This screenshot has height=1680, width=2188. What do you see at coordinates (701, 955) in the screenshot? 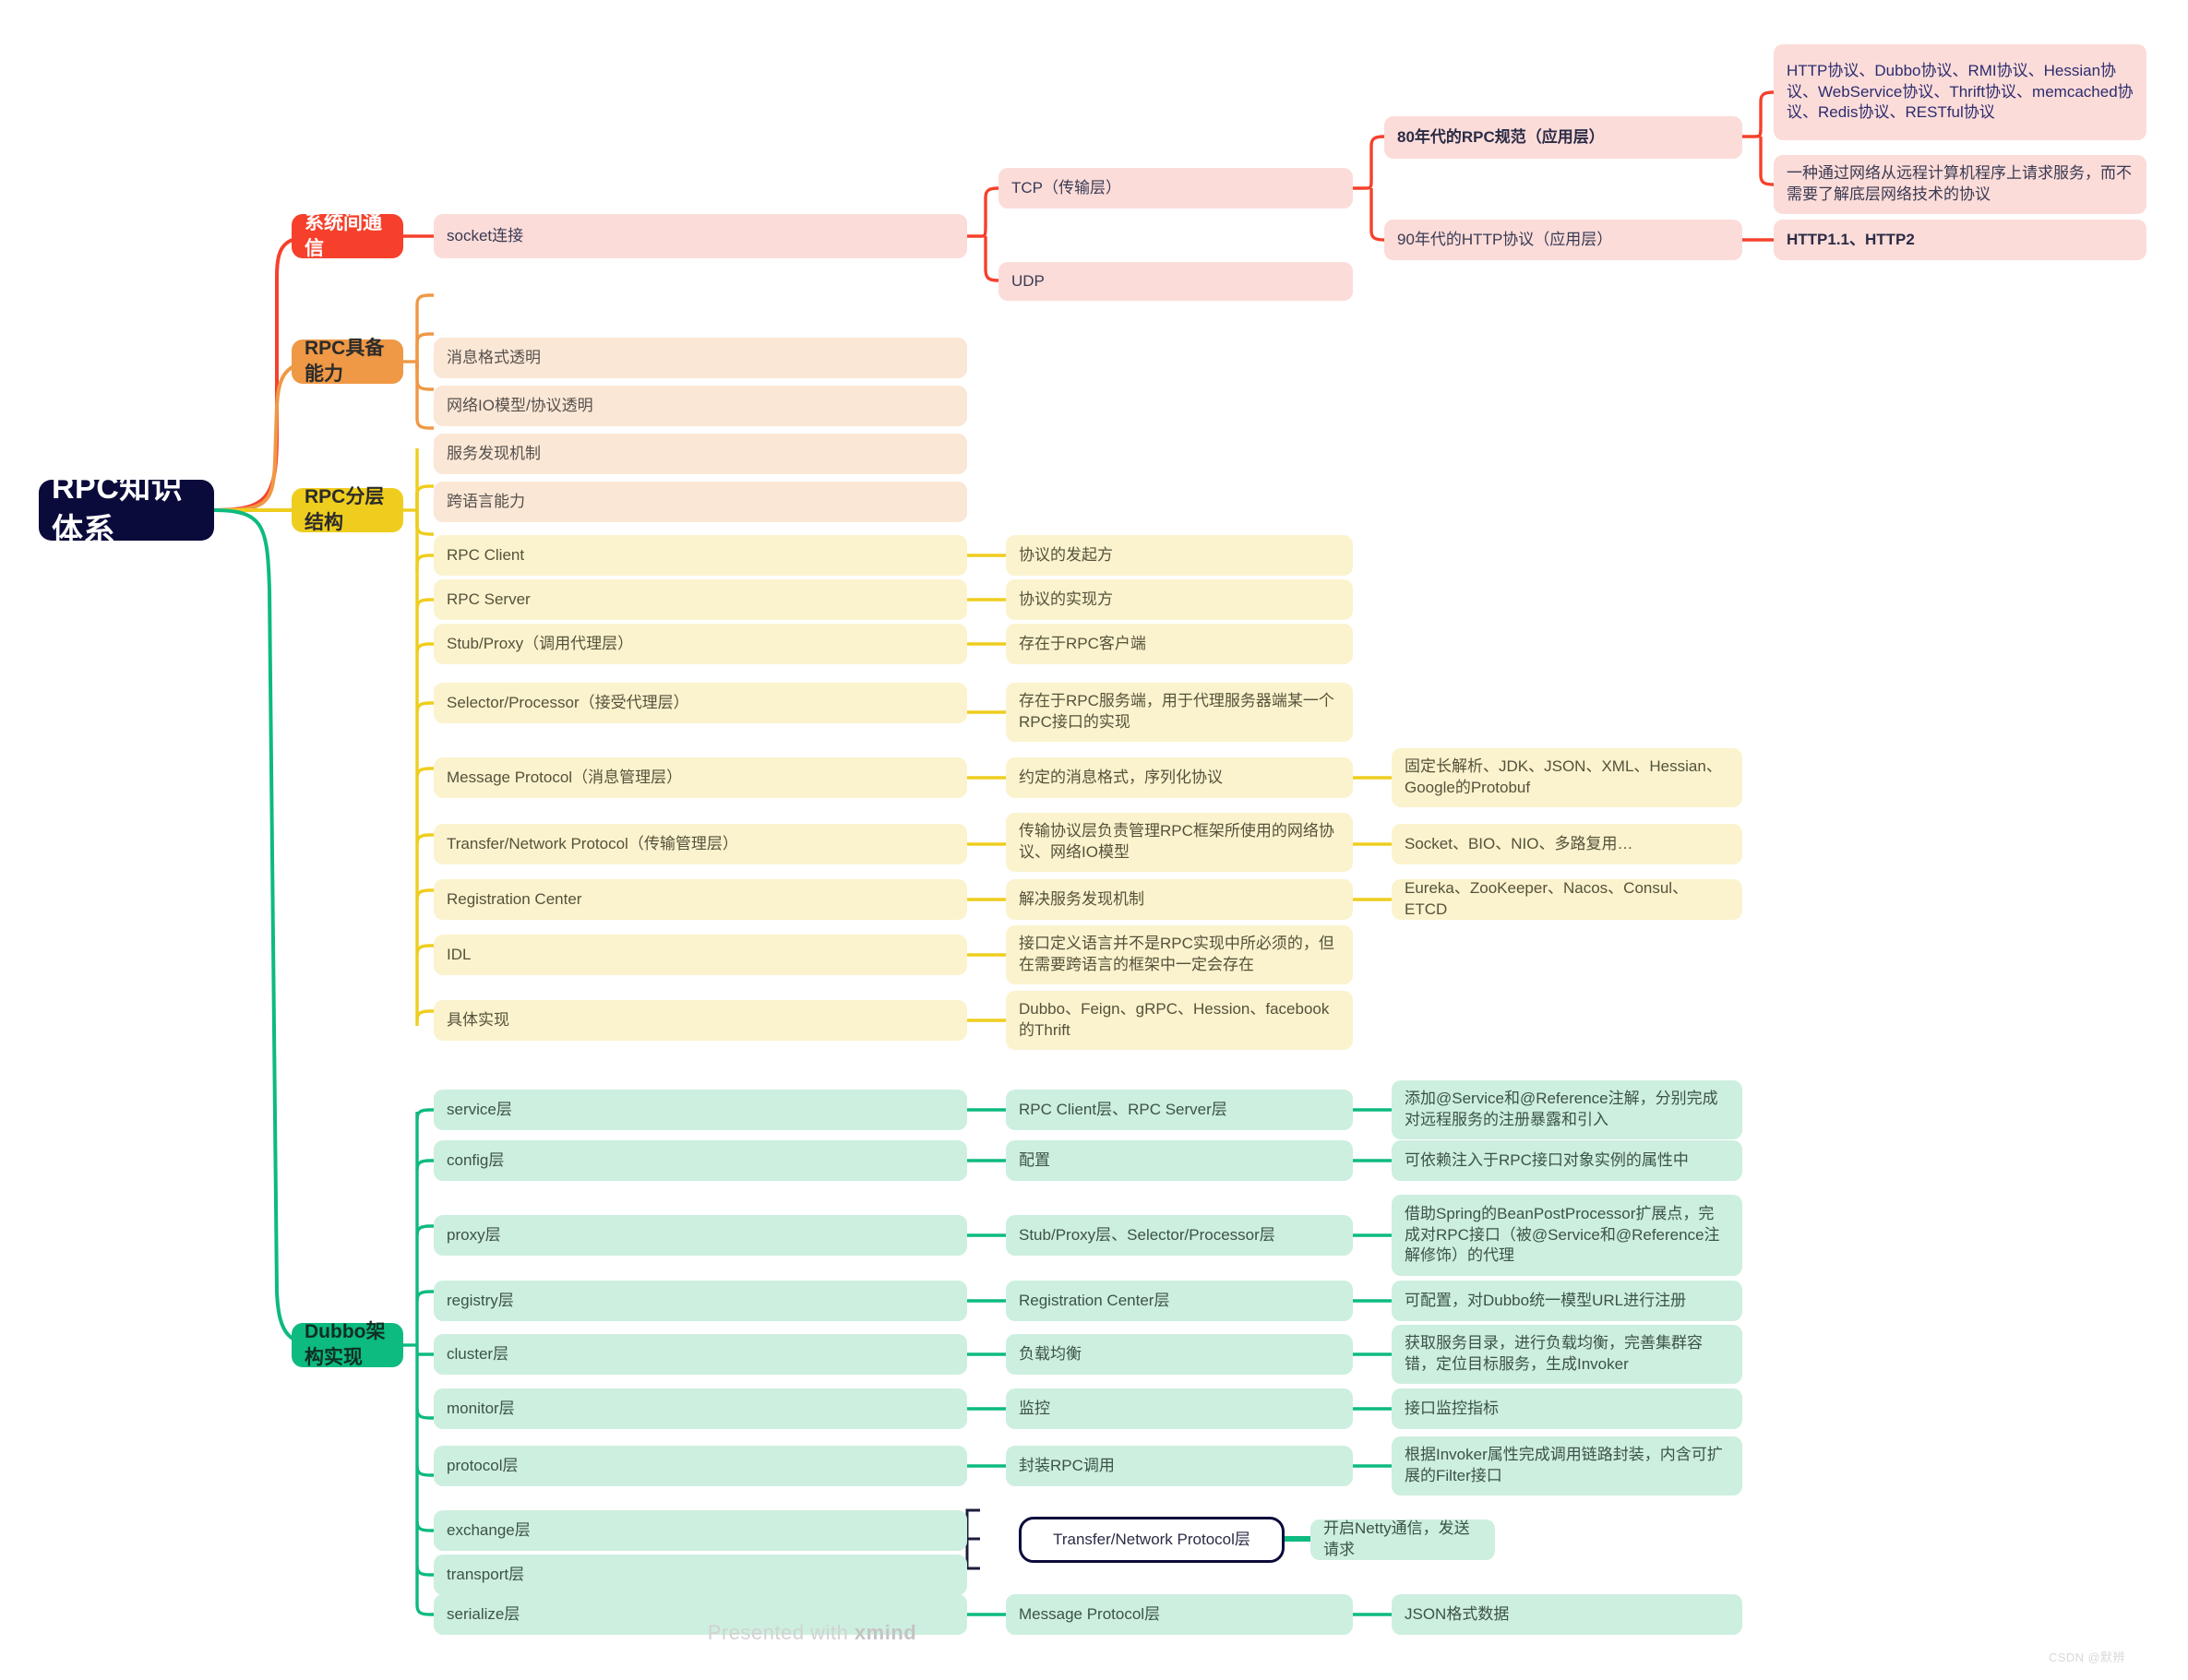
I see `layer-name: IDL` at bounding box center [701, 955].